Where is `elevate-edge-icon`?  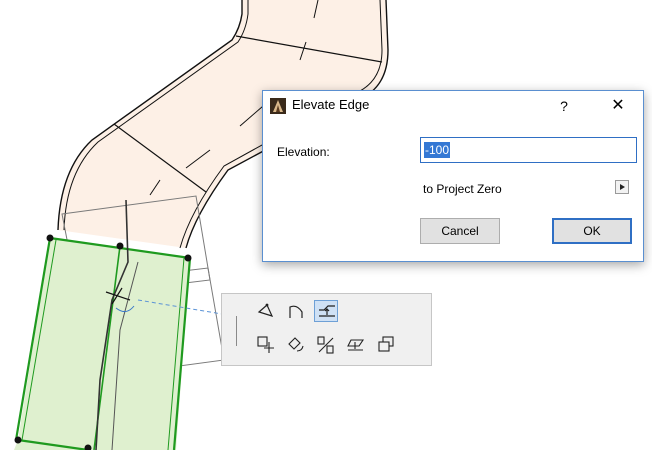 elevate-edge-icon is located at coordinates (326, 311).